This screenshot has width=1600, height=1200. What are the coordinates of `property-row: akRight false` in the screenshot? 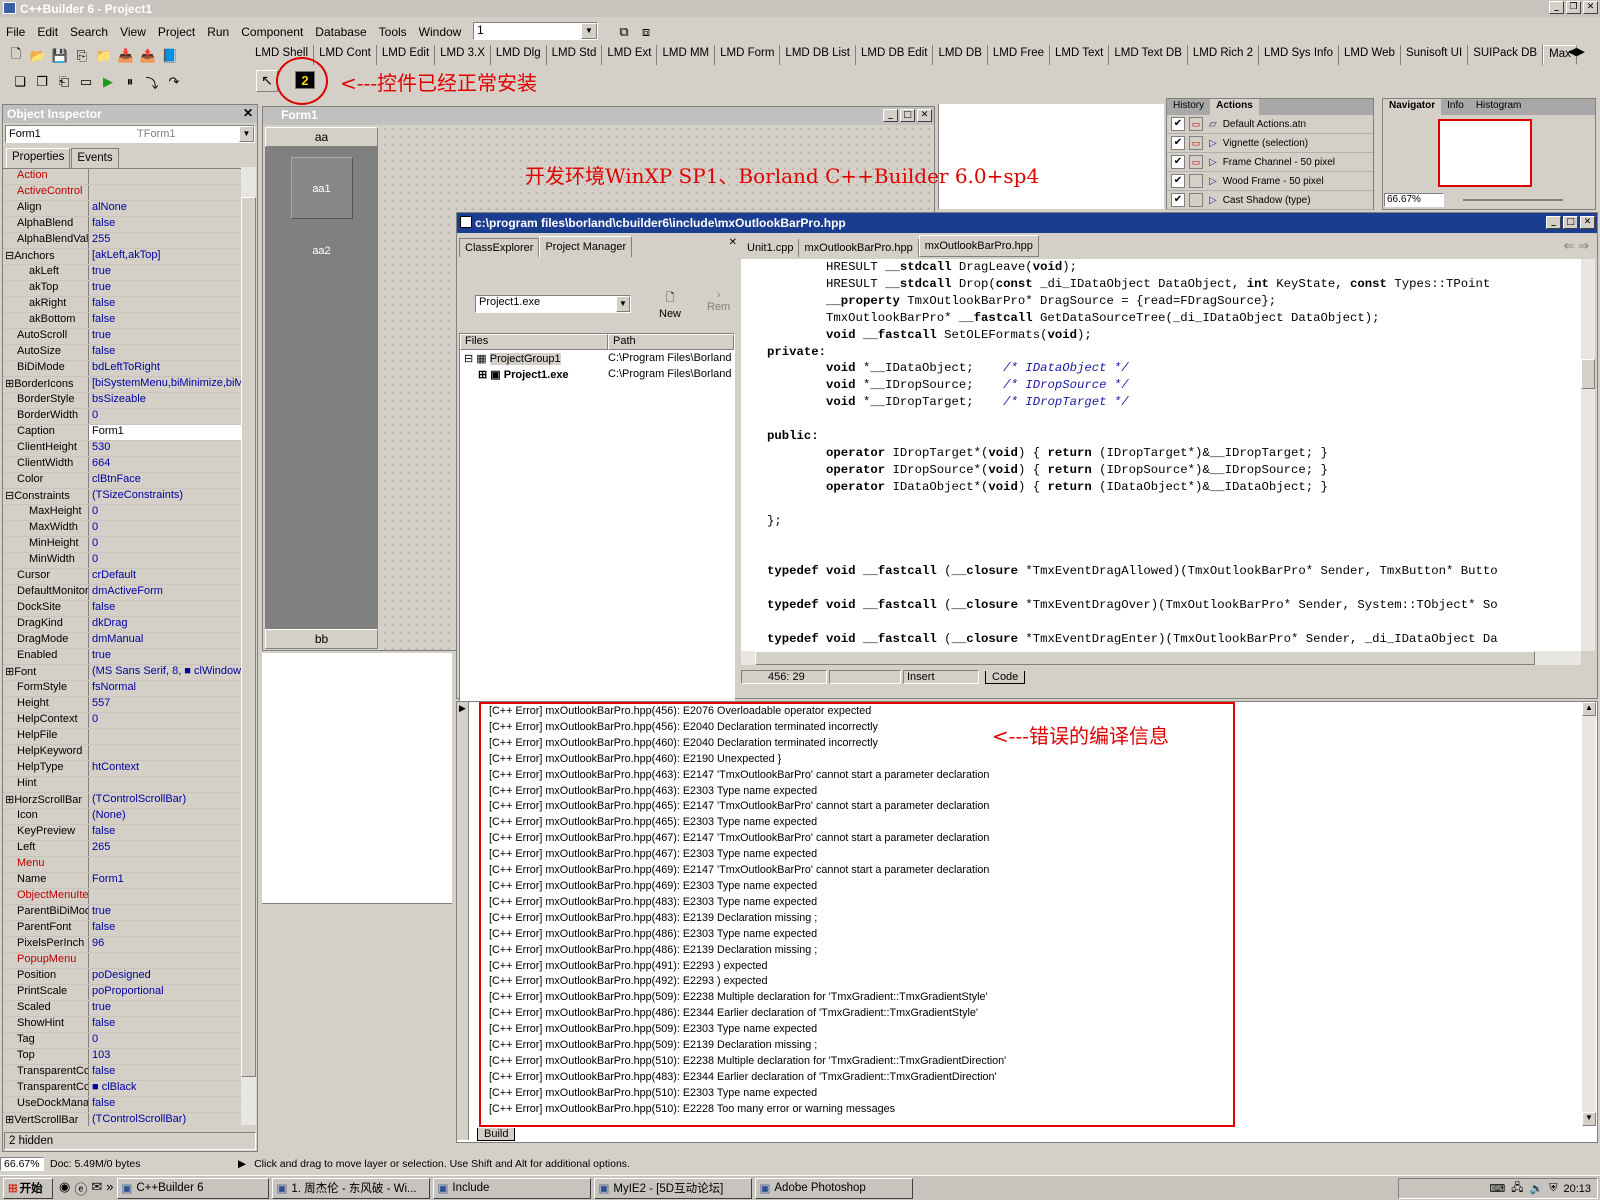 It's located at (122, 305).